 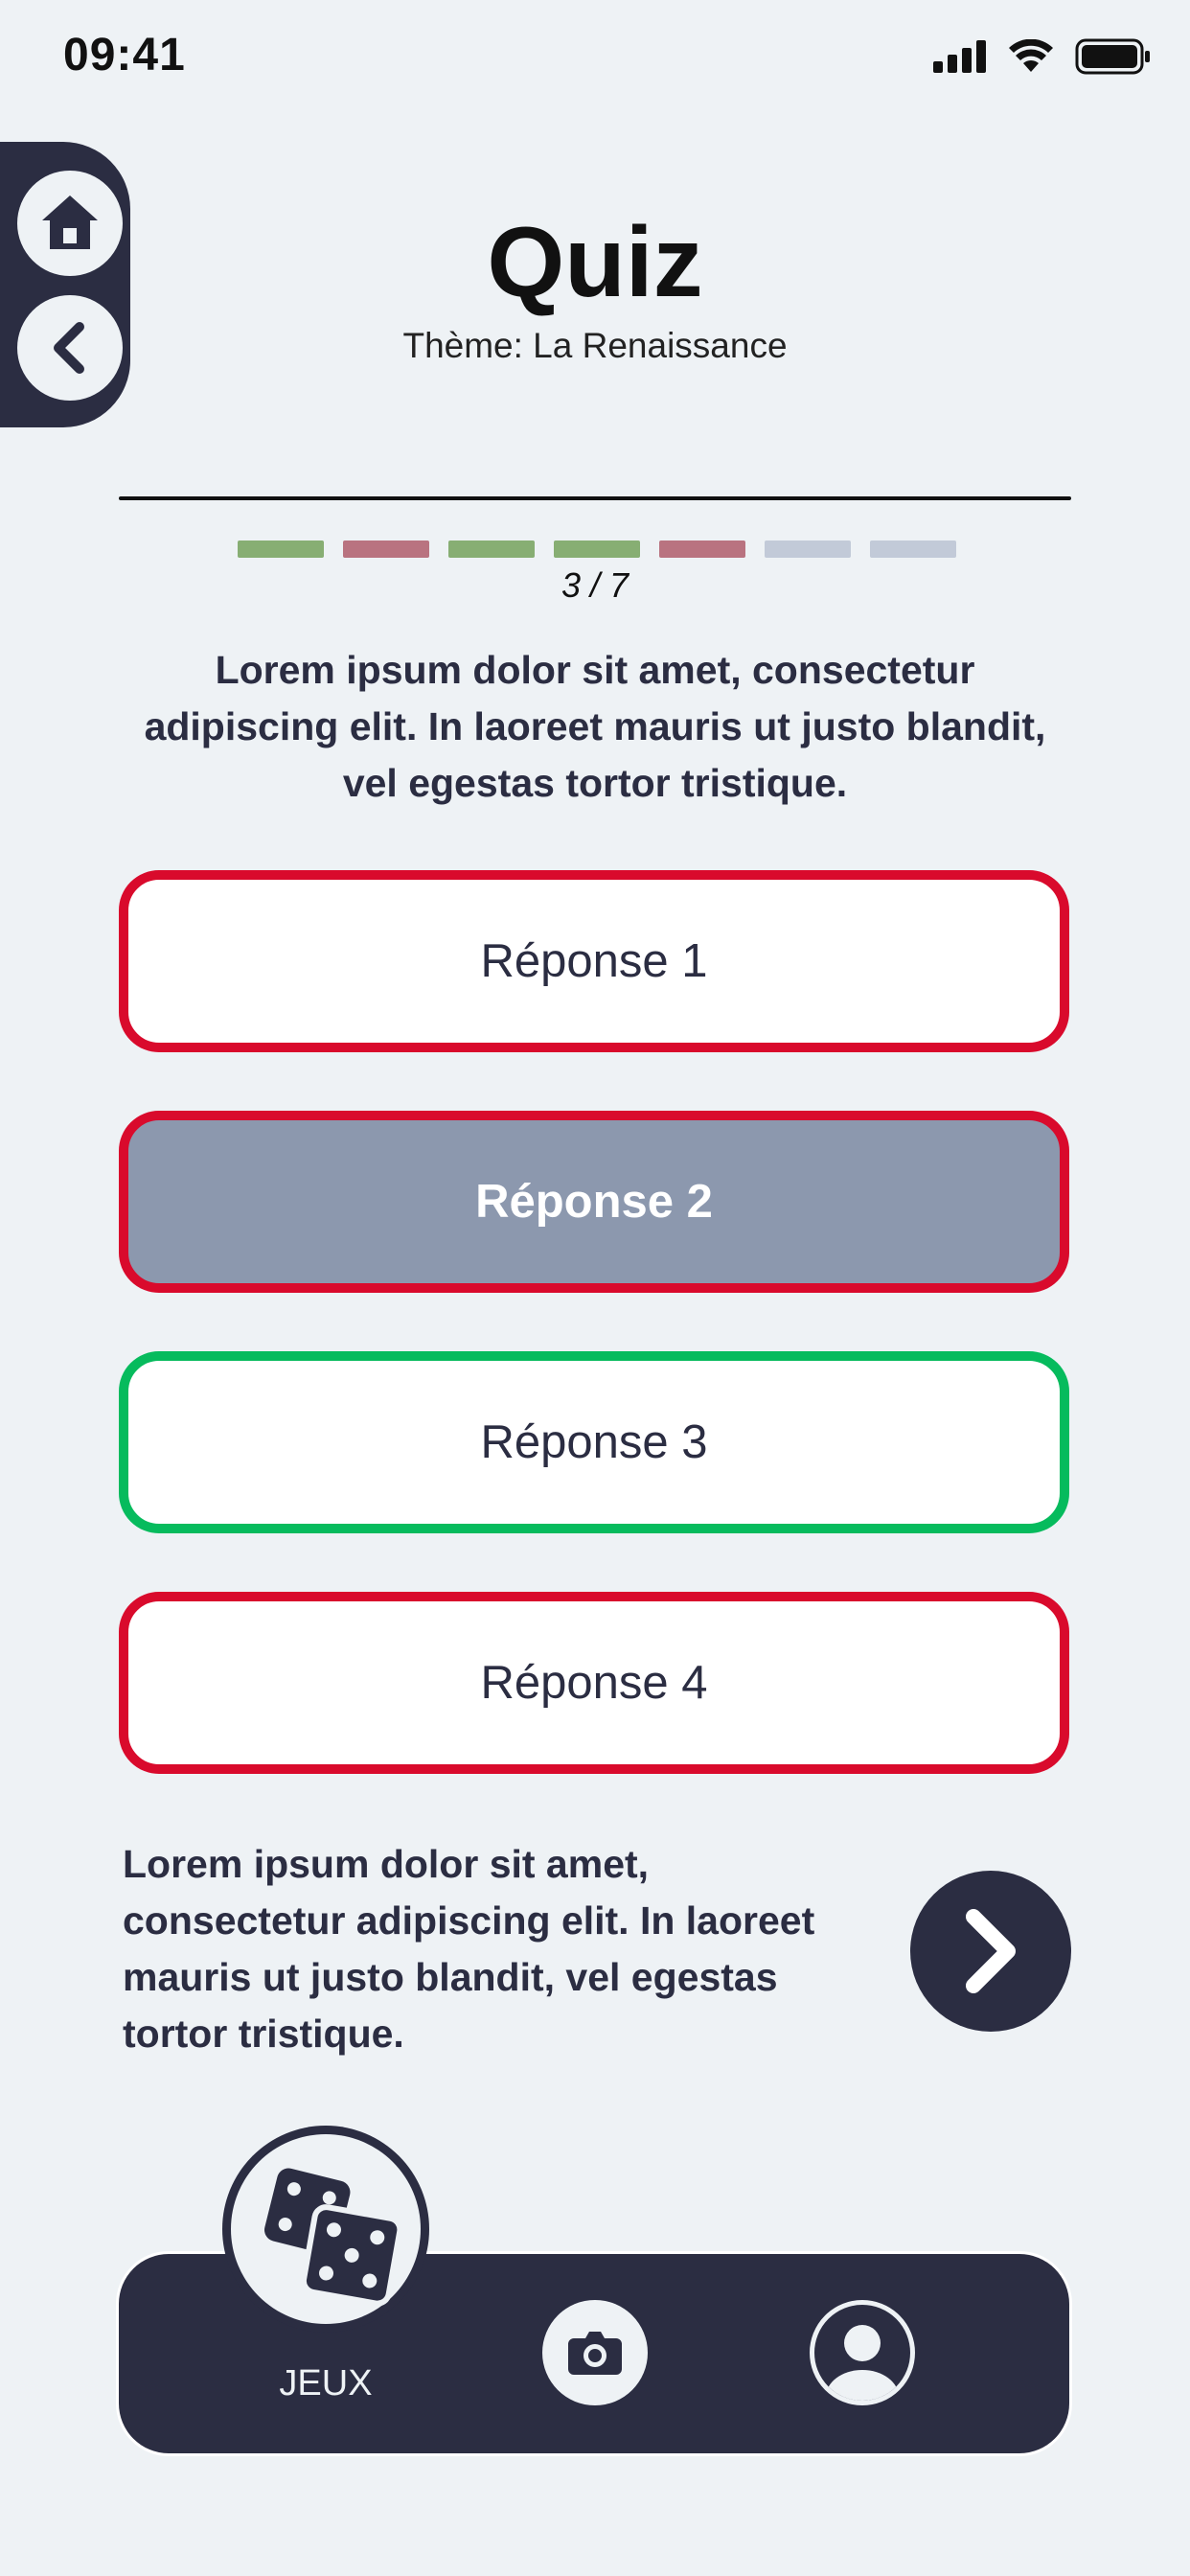 I want to click on camera-icon, so click(x=595, y=2353).